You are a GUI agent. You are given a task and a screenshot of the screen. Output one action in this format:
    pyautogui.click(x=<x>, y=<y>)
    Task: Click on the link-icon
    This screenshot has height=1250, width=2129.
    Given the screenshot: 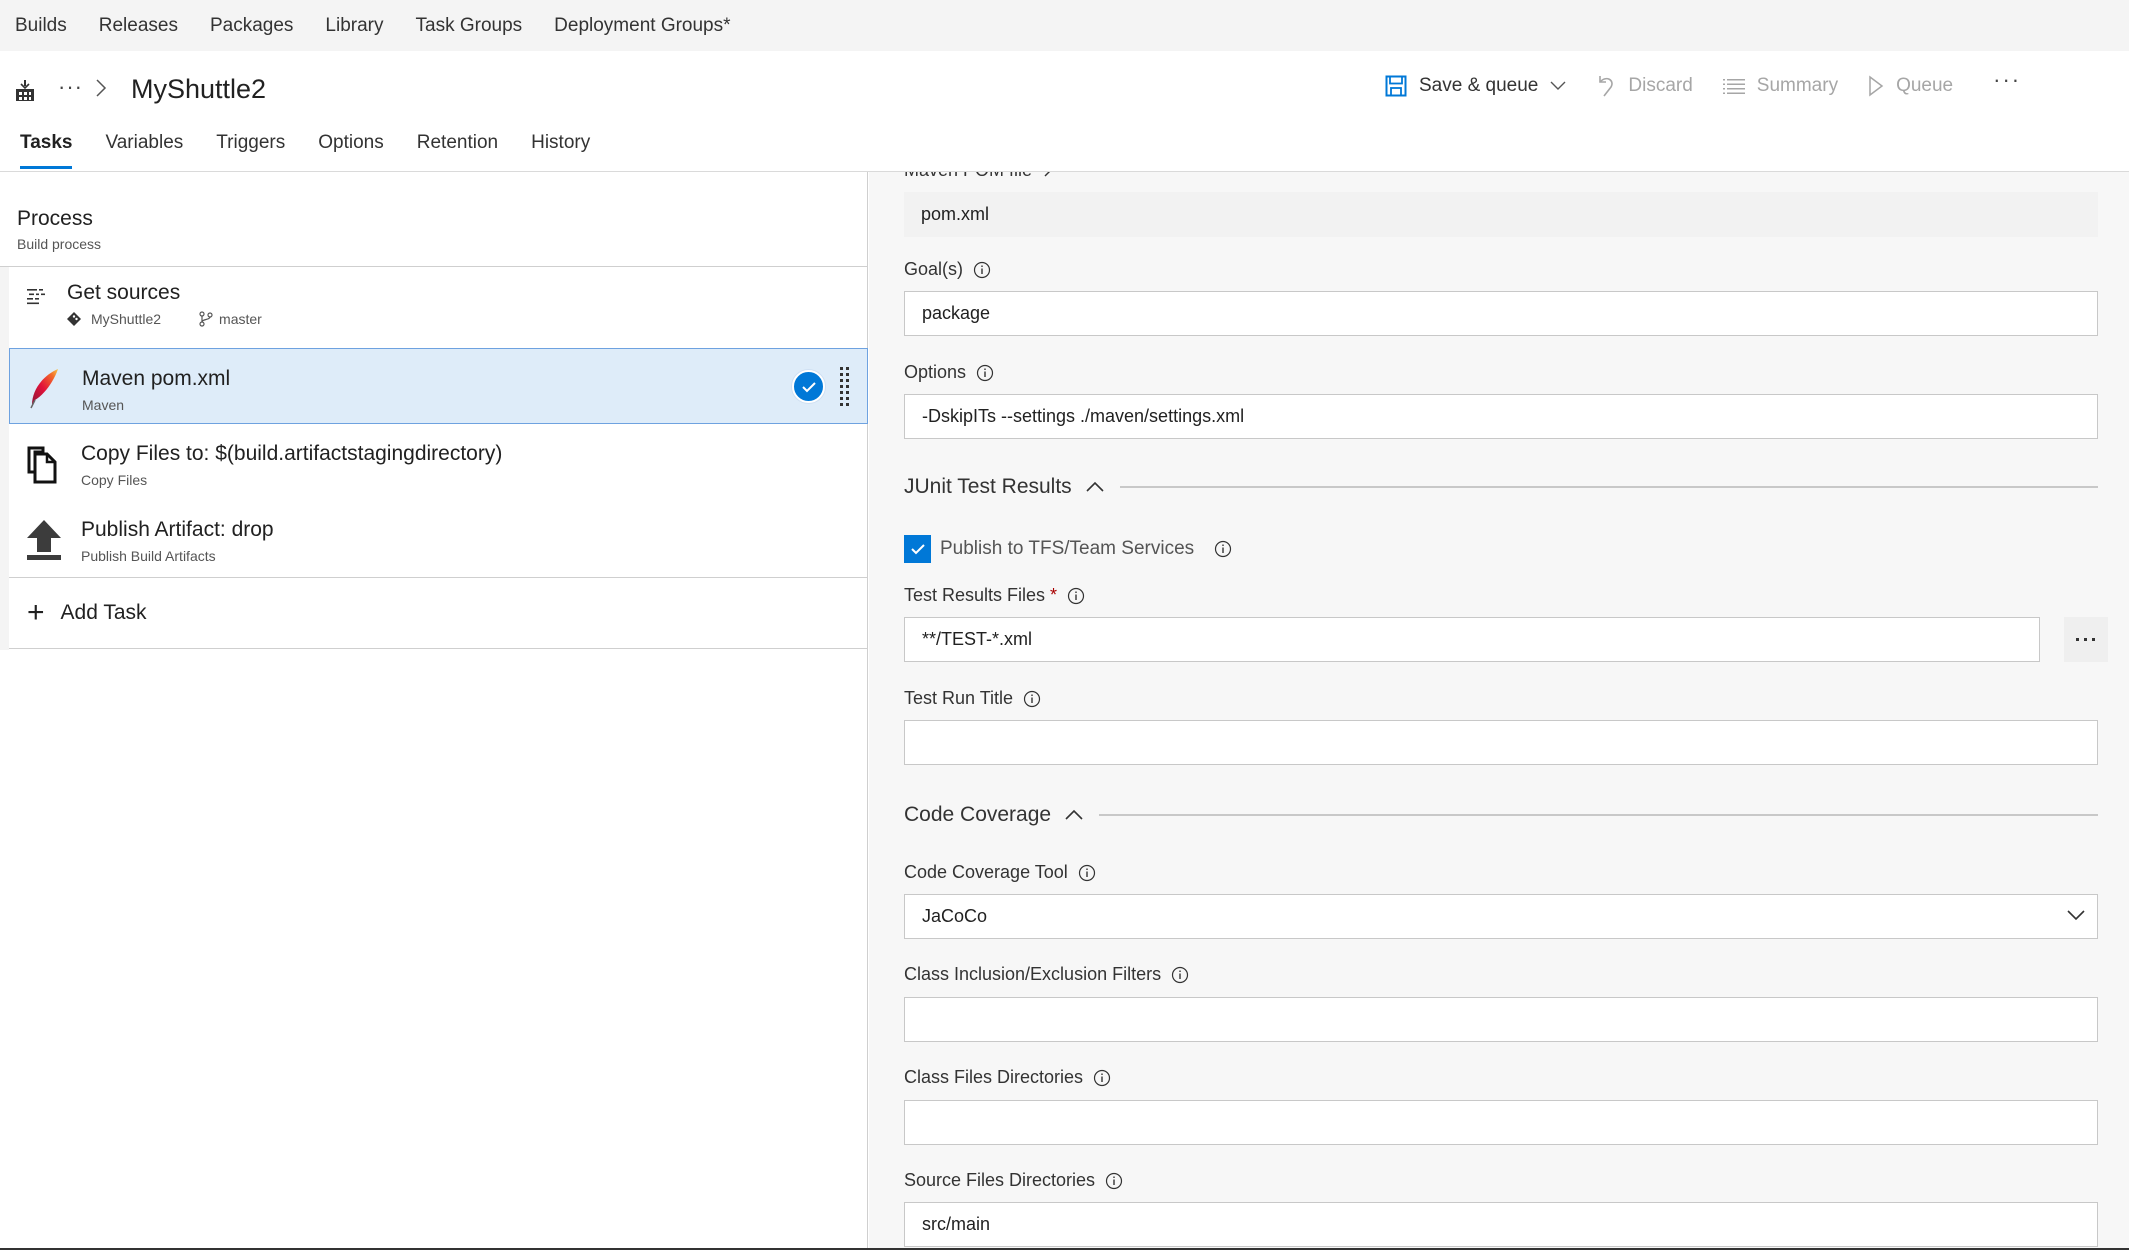 What is the action you would take?
    pyautogui.click(x=1050, y=175)
    